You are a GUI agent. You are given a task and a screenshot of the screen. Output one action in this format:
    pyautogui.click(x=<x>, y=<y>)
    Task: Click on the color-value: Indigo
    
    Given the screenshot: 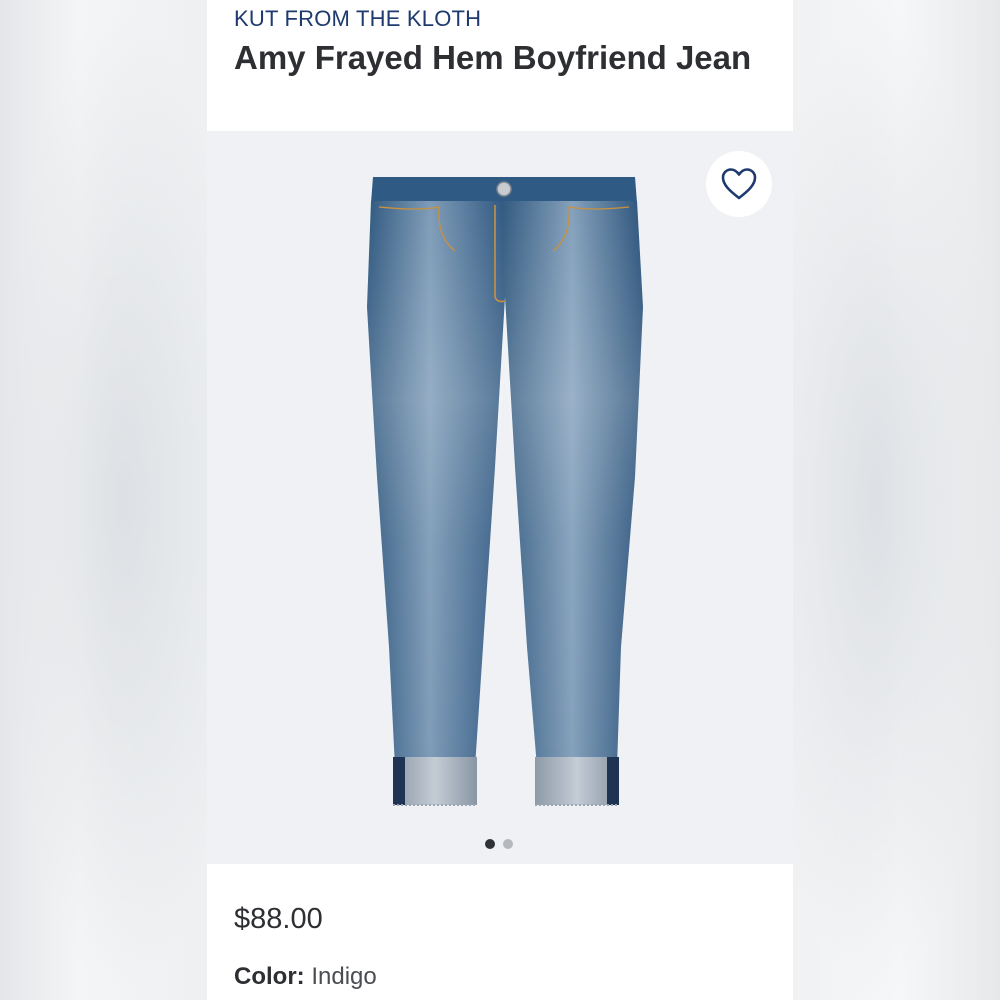 What is the action you would take?
    pyautogui.click(x=344, y=976)
    